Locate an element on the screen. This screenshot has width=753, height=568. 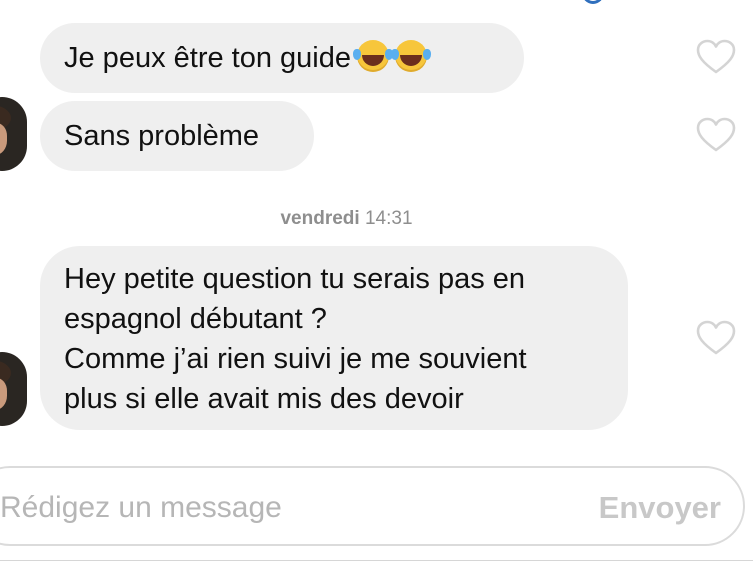
message-text: Je peux être ton guide is located at coordinates (207, 58).